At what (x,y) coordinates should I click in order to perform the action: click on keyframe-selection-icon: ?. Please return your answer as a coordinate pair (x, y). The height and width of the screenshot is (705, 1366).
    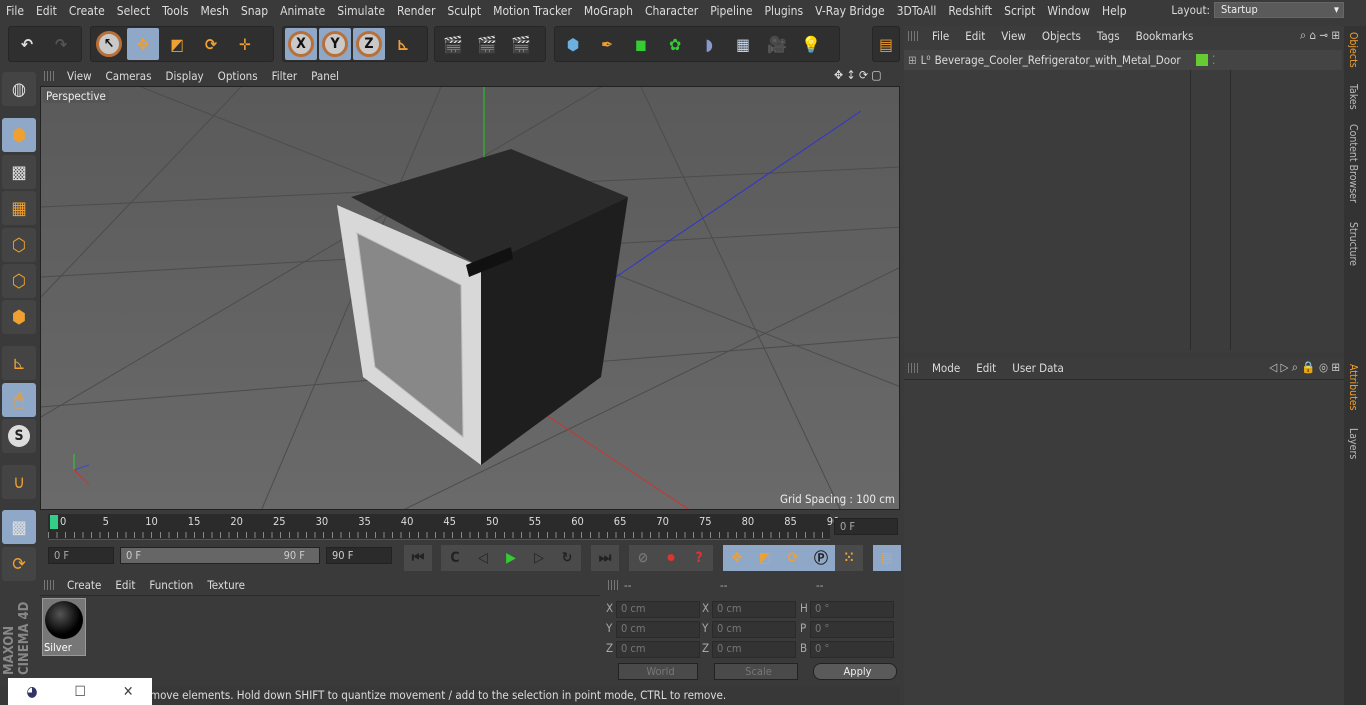
    Looking at the image, I should click on (699, 558).